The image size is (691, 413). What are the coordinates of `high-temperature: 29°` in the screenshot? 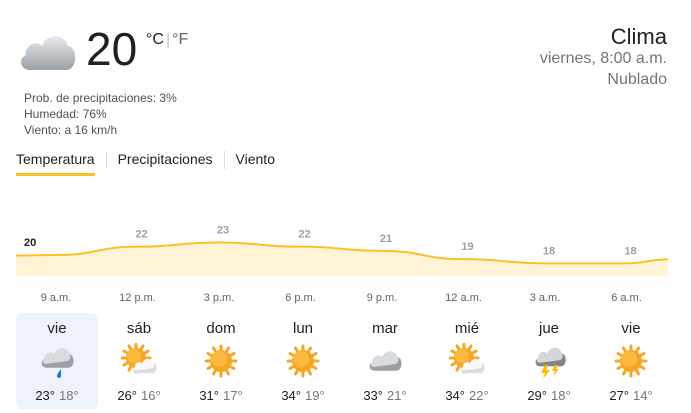 It's located at (537, 395).